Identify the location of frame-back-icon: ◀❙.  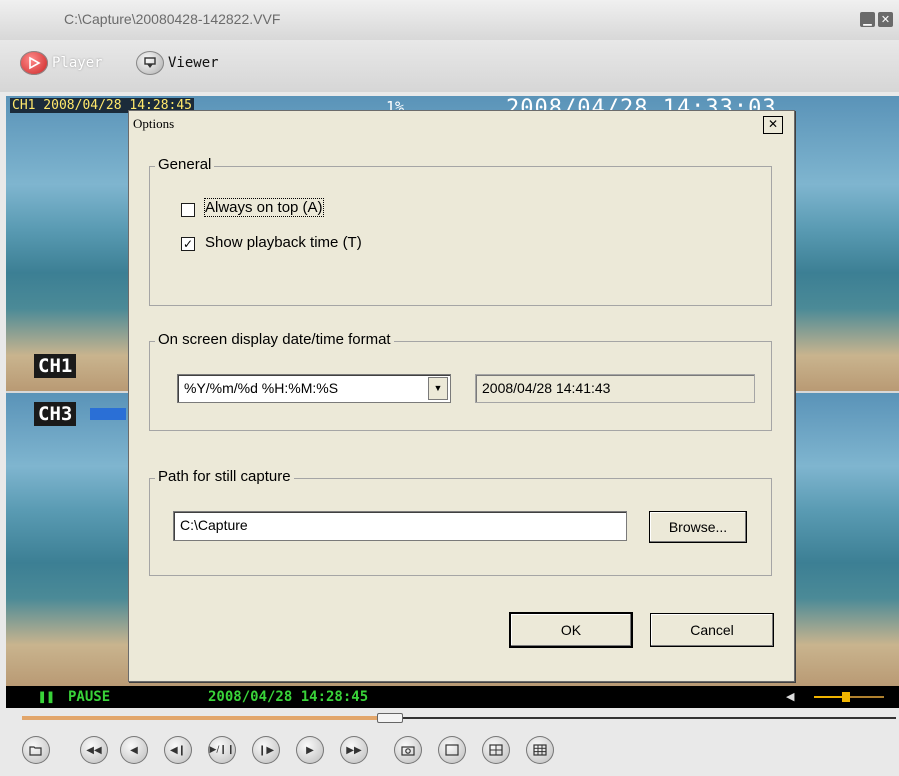
(178, 750).